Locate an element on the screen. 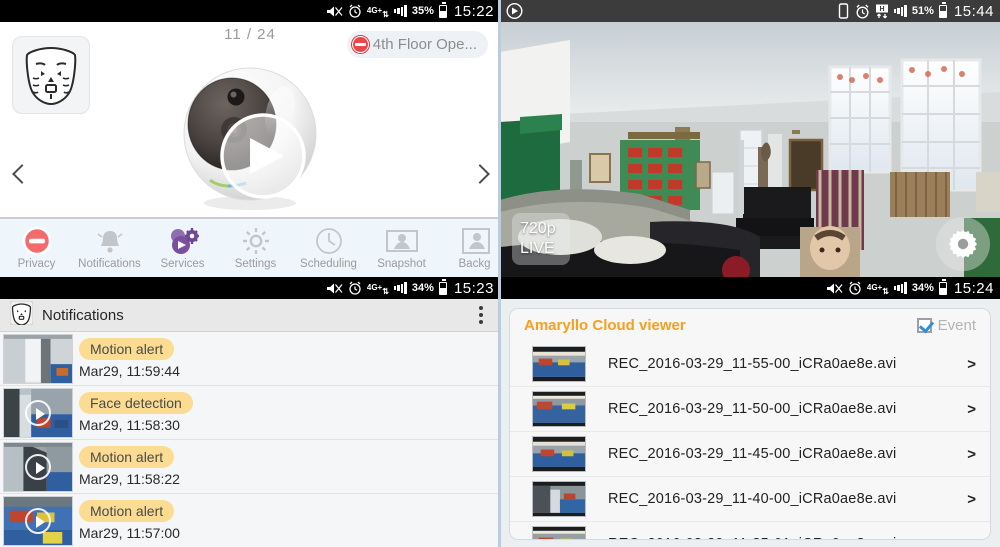 This screenshot has height=547, width=1000. status-bar-top-left: 4G+ ⇅ 35% 15:22 is located at coordinates (250, 11).